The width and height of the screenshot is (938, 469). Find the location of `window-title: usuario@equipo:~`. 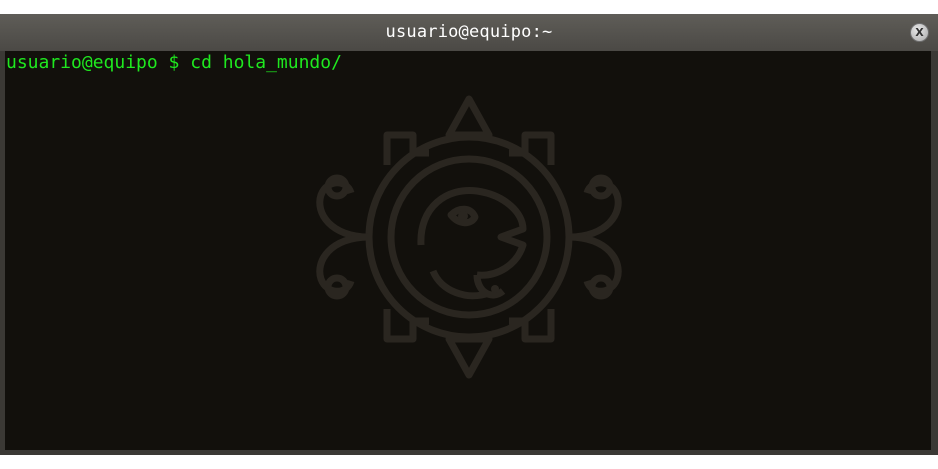

window-title: usuario@equipo:~ is located at coordinates (469, 32).